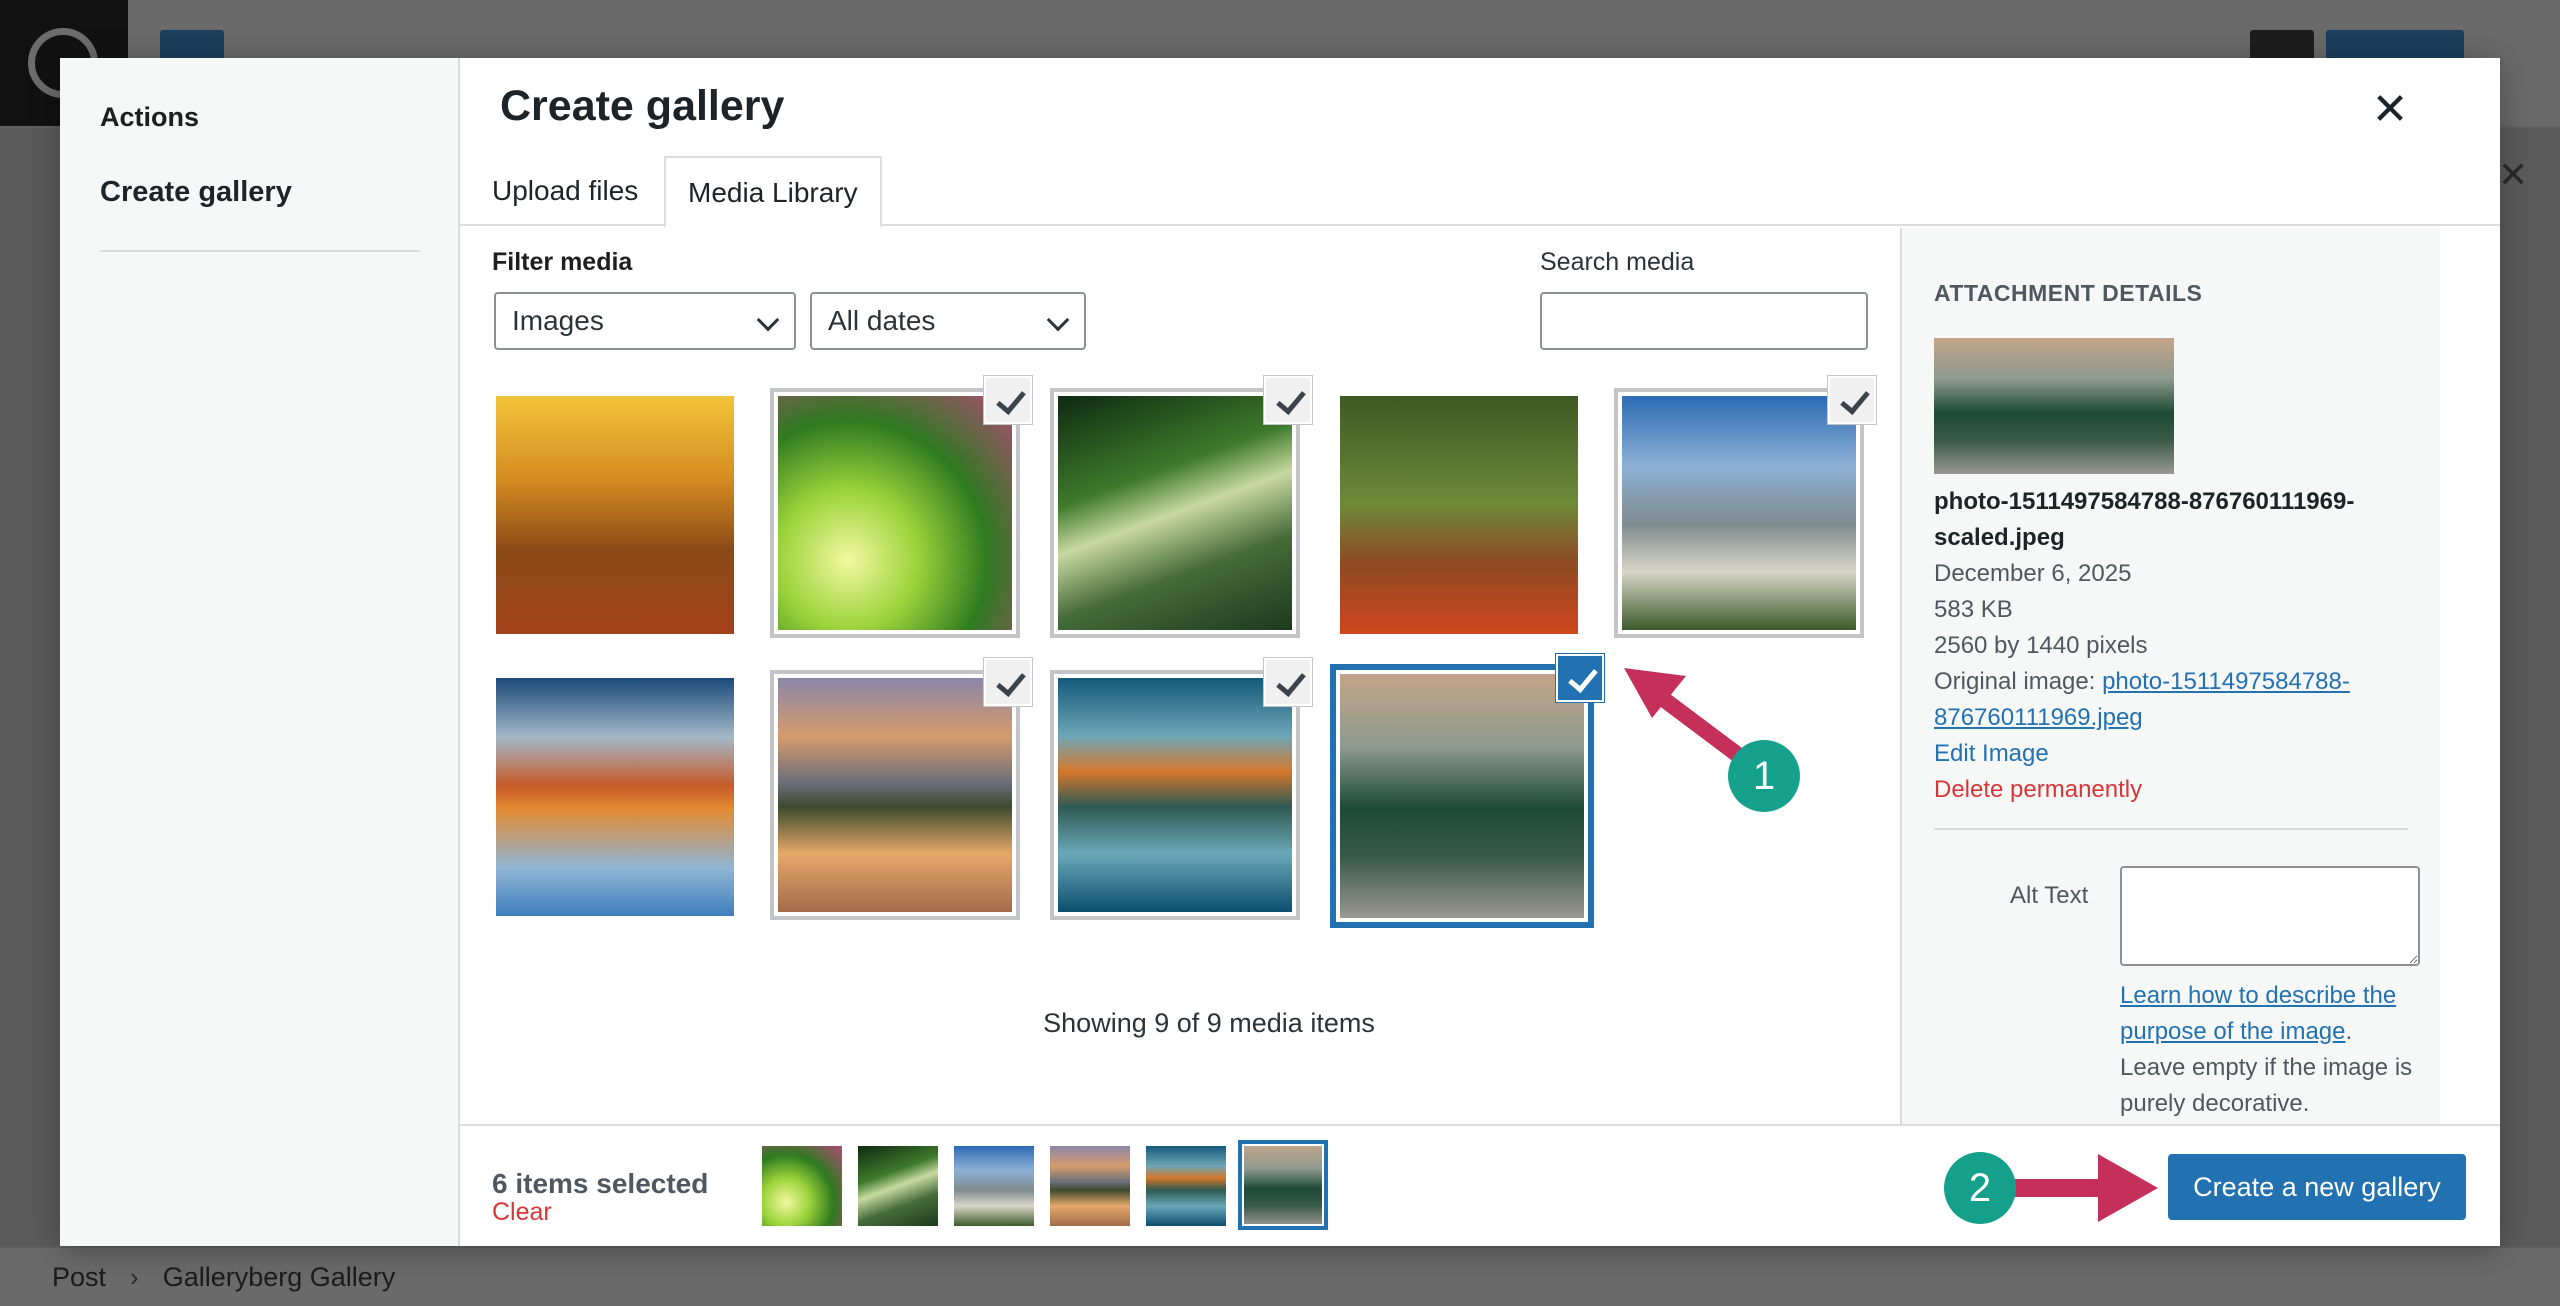  I want to click on attachment-divider, so click(2171, 829).